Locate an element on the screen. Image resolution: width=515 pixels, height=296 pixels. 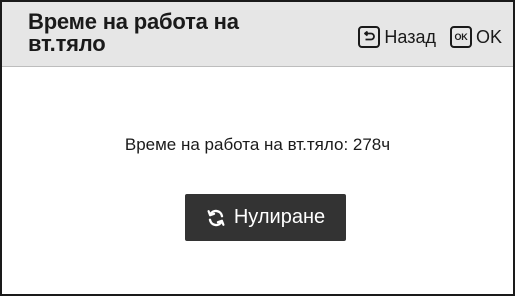
back-button: Назад is located at coordinates (397, 37).